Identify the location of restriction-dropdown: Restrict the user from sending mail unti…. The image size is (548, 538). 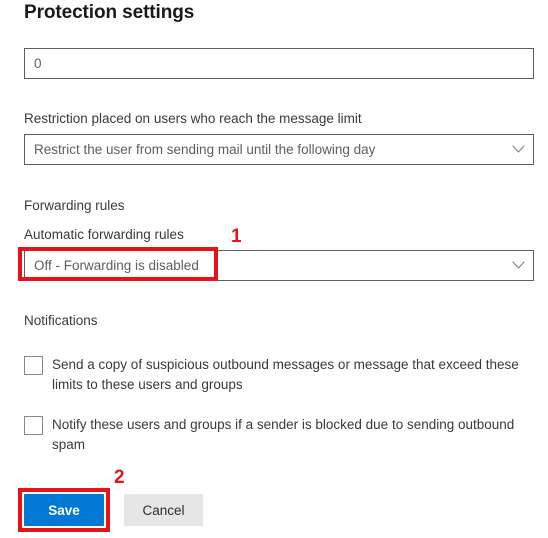
(279, 149).